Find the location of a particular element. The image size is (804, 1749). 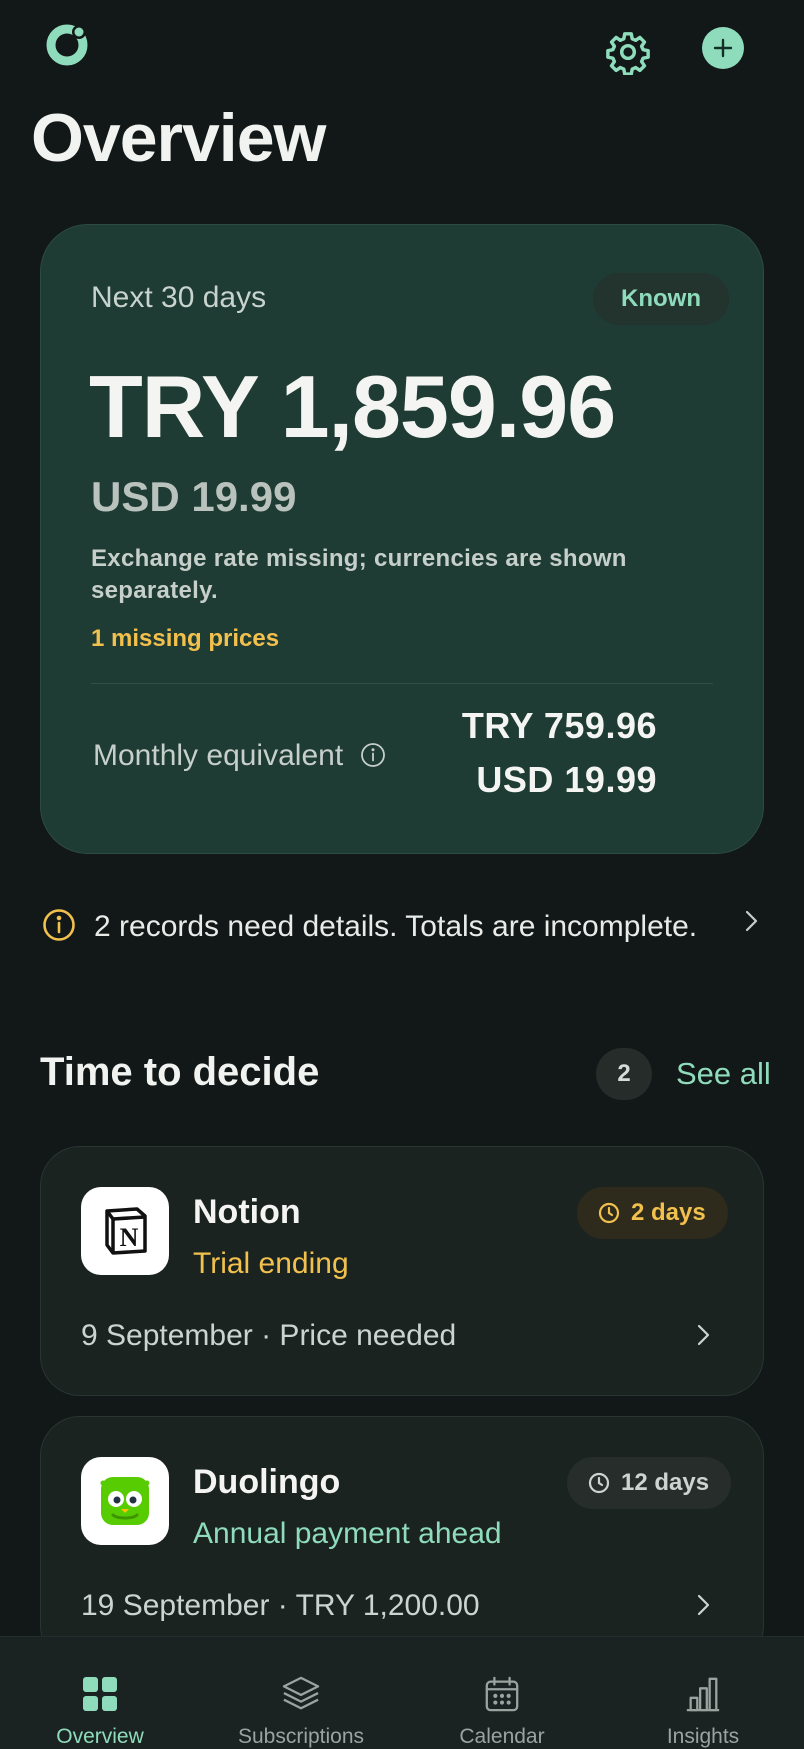

days-remaining-label: 12 days is located at coordinates (665, 1482).